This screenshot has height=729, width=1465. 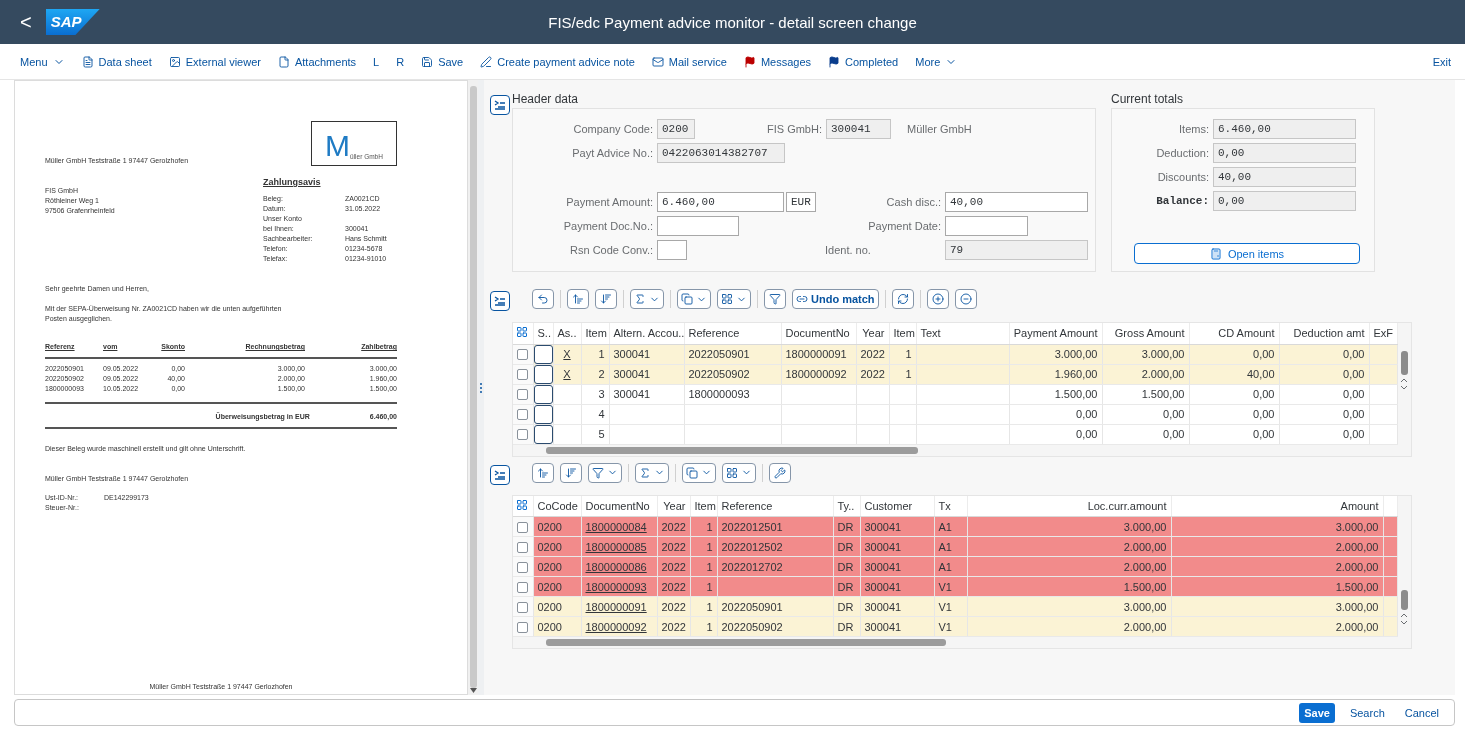 What do you see at coordinates (780, 472) in the screenshot?
I see `tool-button` at bounding box center [780, 472].